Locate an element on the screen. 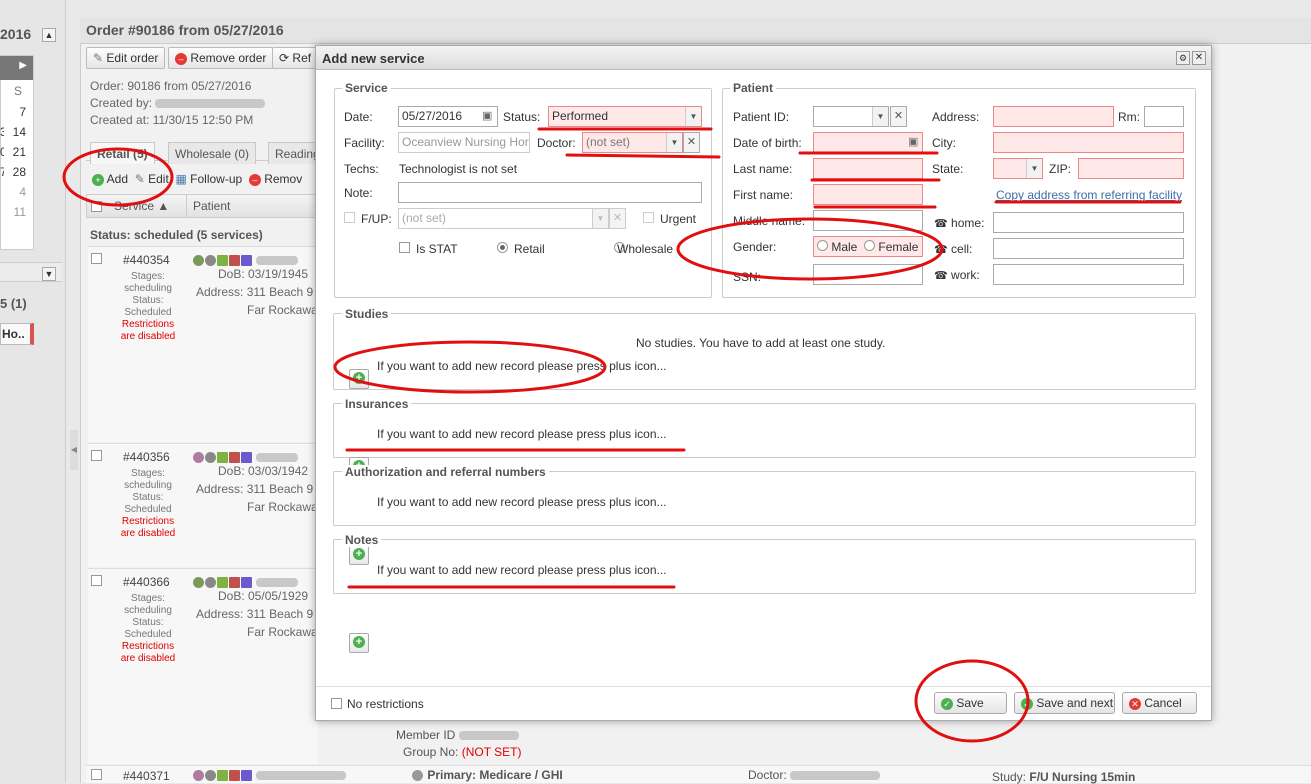 The image size is (1311, 784). remove-order-button: – Remove order is located at coordinates (221, 58).